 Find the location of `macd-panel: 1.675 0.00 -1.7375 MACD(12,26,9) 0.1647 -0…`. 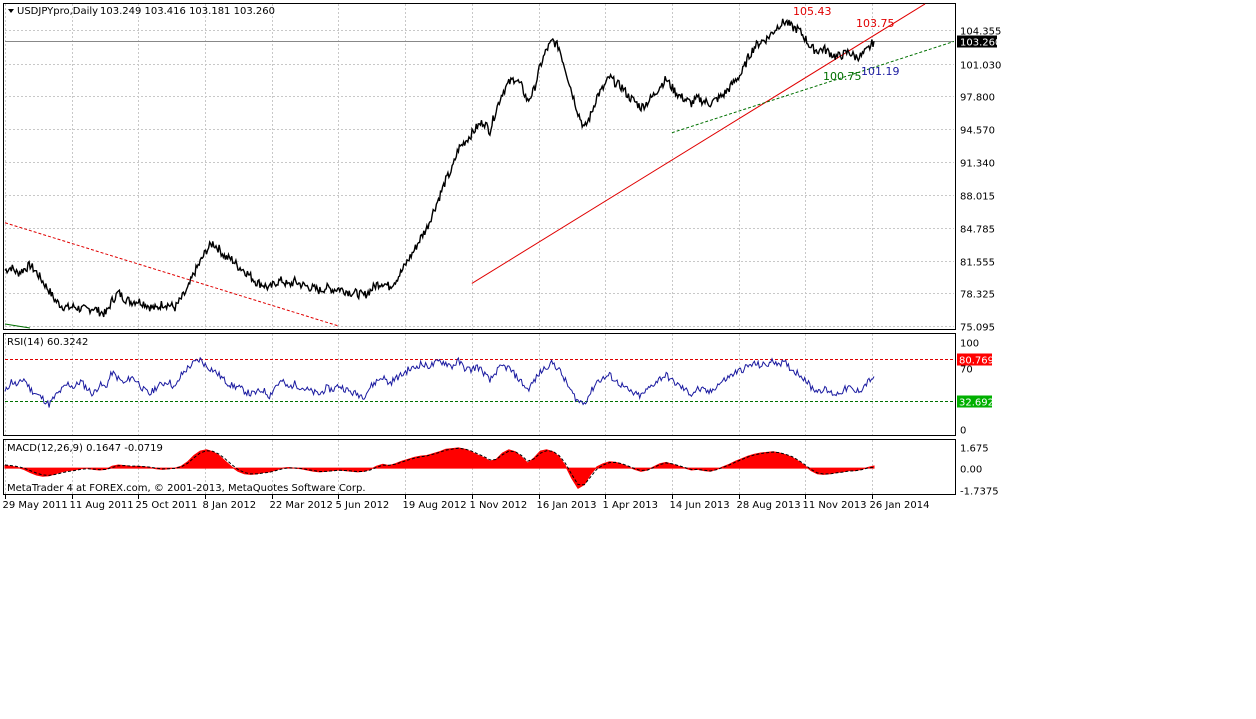

macd-panel: 1.675 0.00 -1.7375 MACD(12,26,9) 0.1647 -0… is located at coordinates (501, 468).